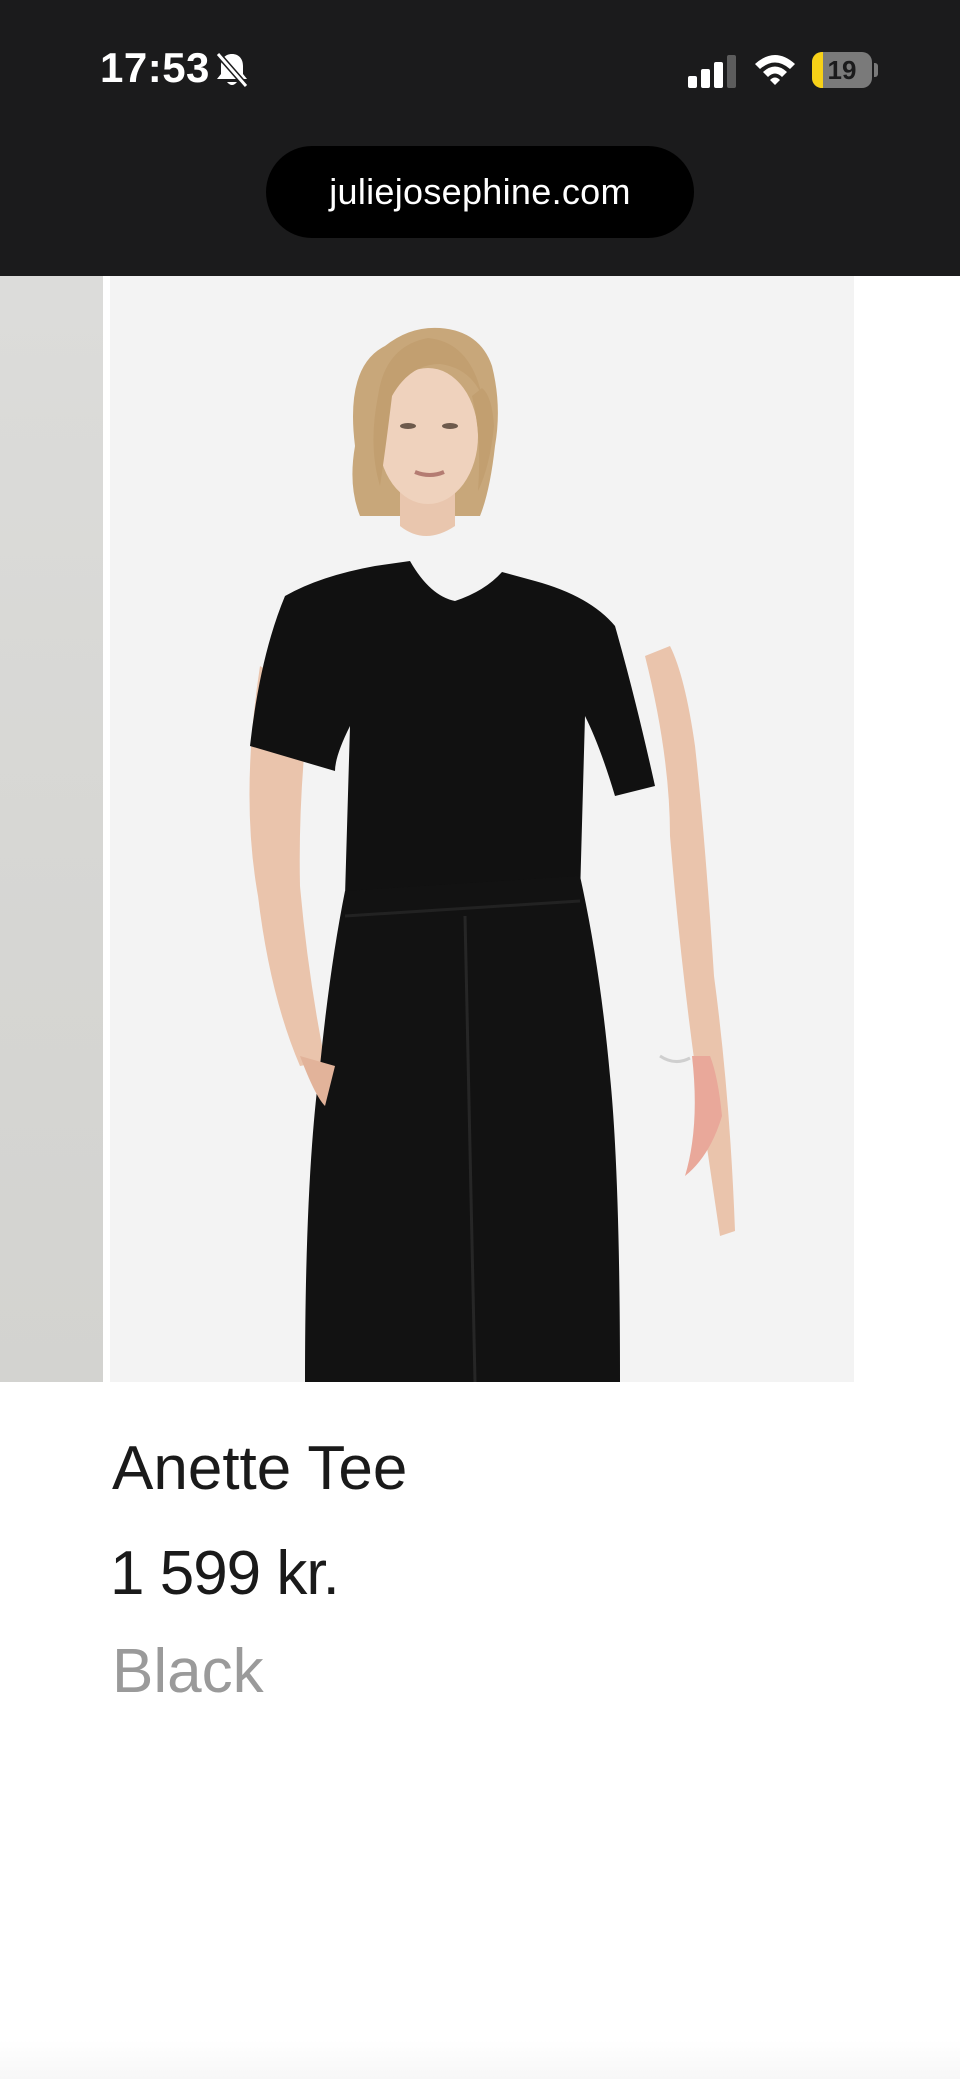  Describe the element at coordinates (259, 1468) in the screenshot. I see `product-name: Anette Tee` at that location.